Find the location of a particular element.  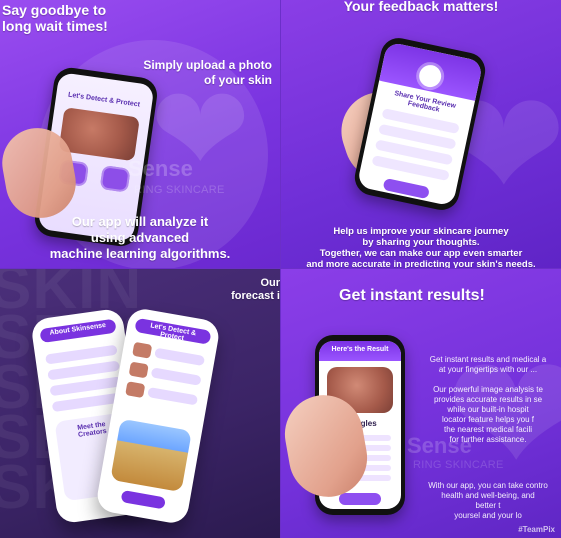

panel-right-text: Our forecast i is located at coordinates (255, 289).